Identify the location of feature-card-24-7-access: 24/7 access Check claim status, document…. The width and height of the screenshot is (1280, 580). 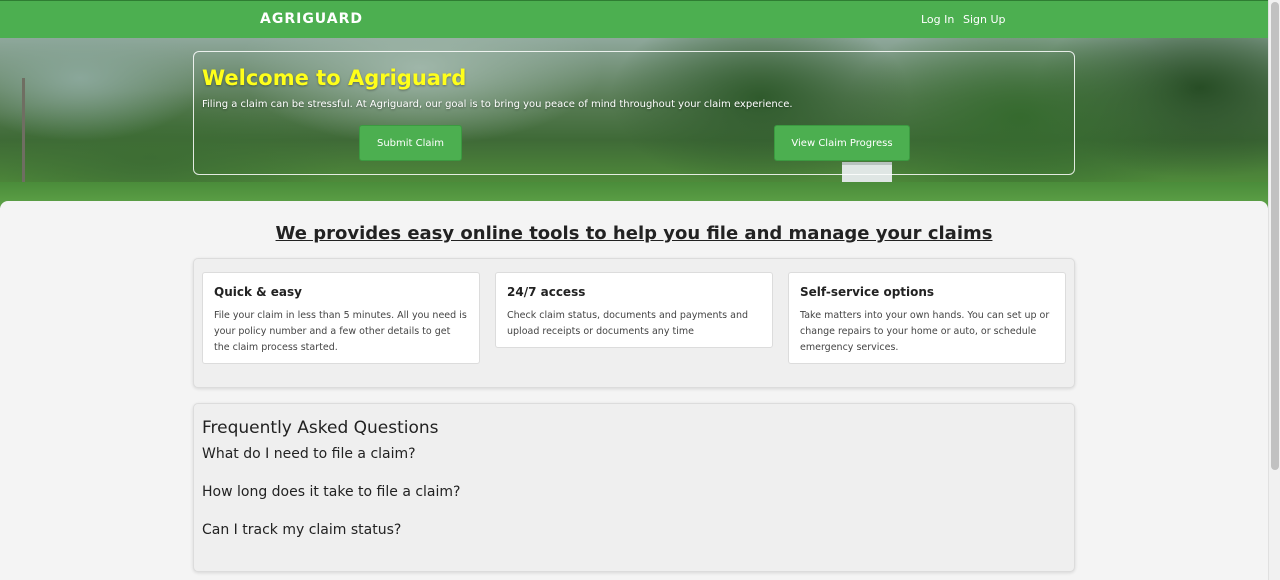
(634, 310).